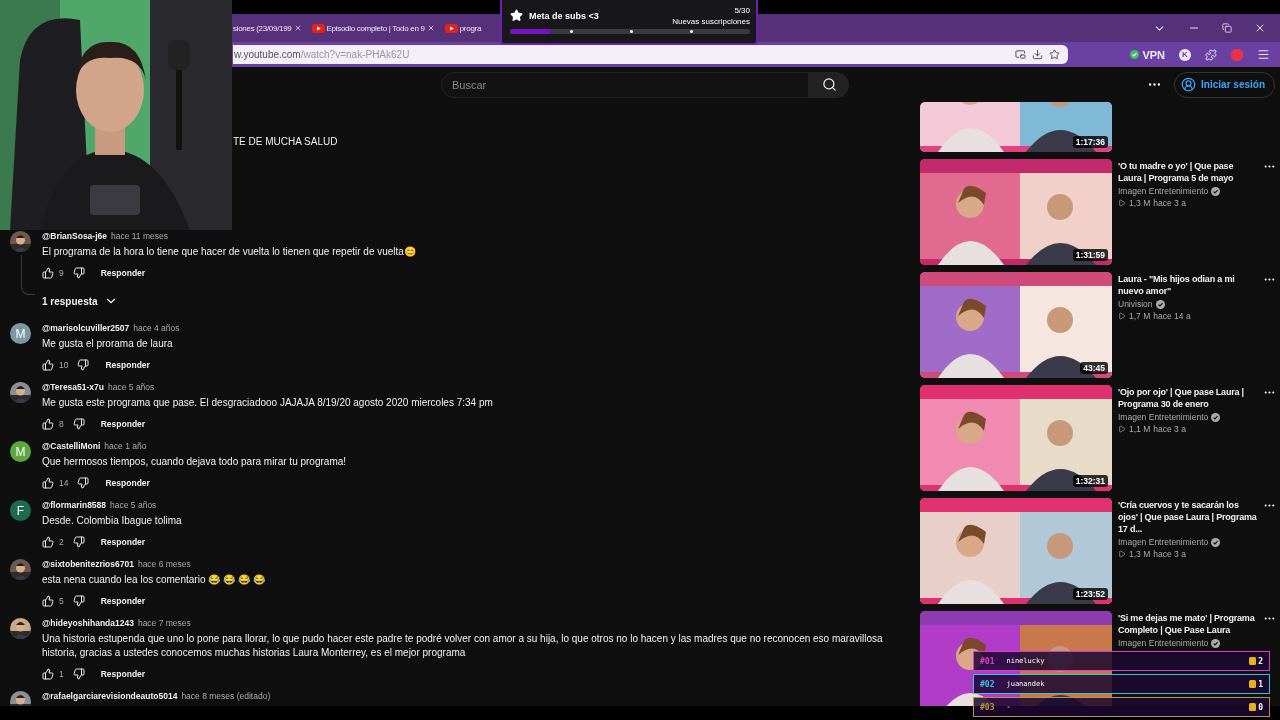  Describe the element at coordinates (74, 236) in the screenshot. I see `comment-author: @BrianSosa-j6e` at that location.